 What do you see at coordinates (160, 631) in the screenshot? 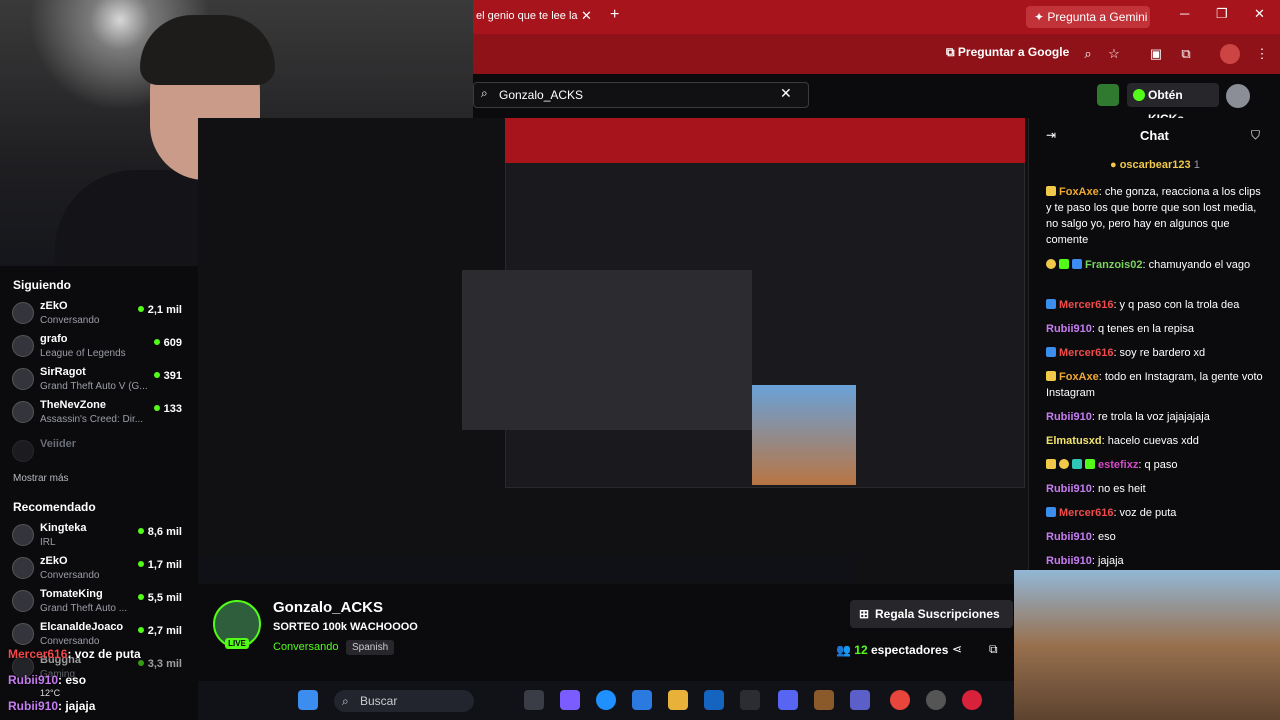
I see `viewer-count: 2,7 mil` at bounding box center [160, 631].